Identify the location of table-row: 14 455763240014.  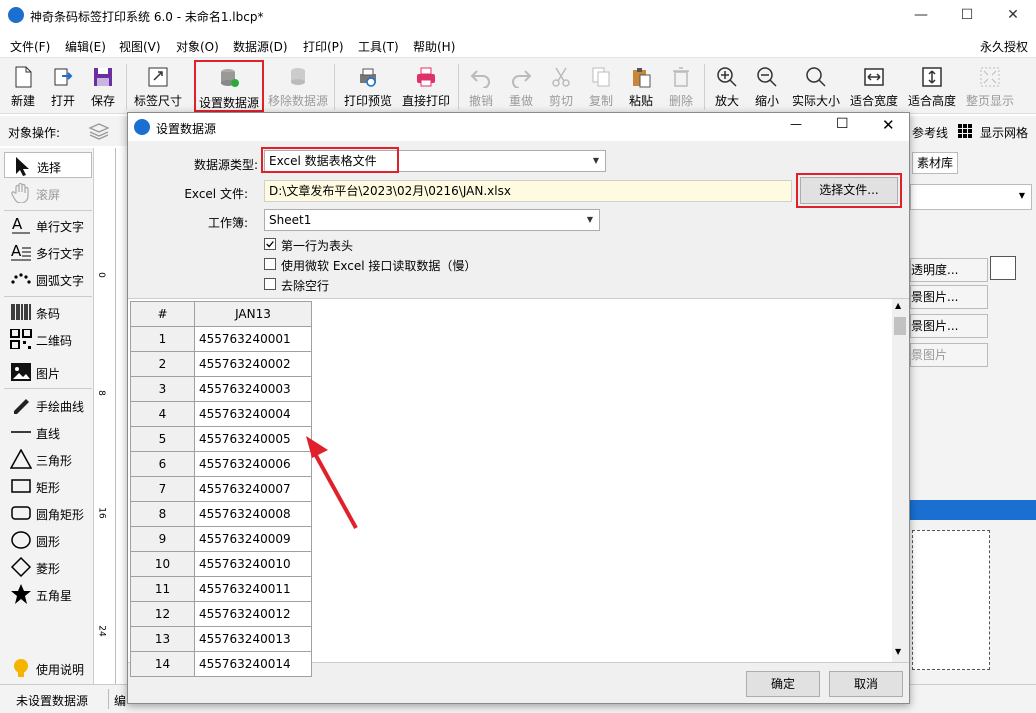
(221, 664).